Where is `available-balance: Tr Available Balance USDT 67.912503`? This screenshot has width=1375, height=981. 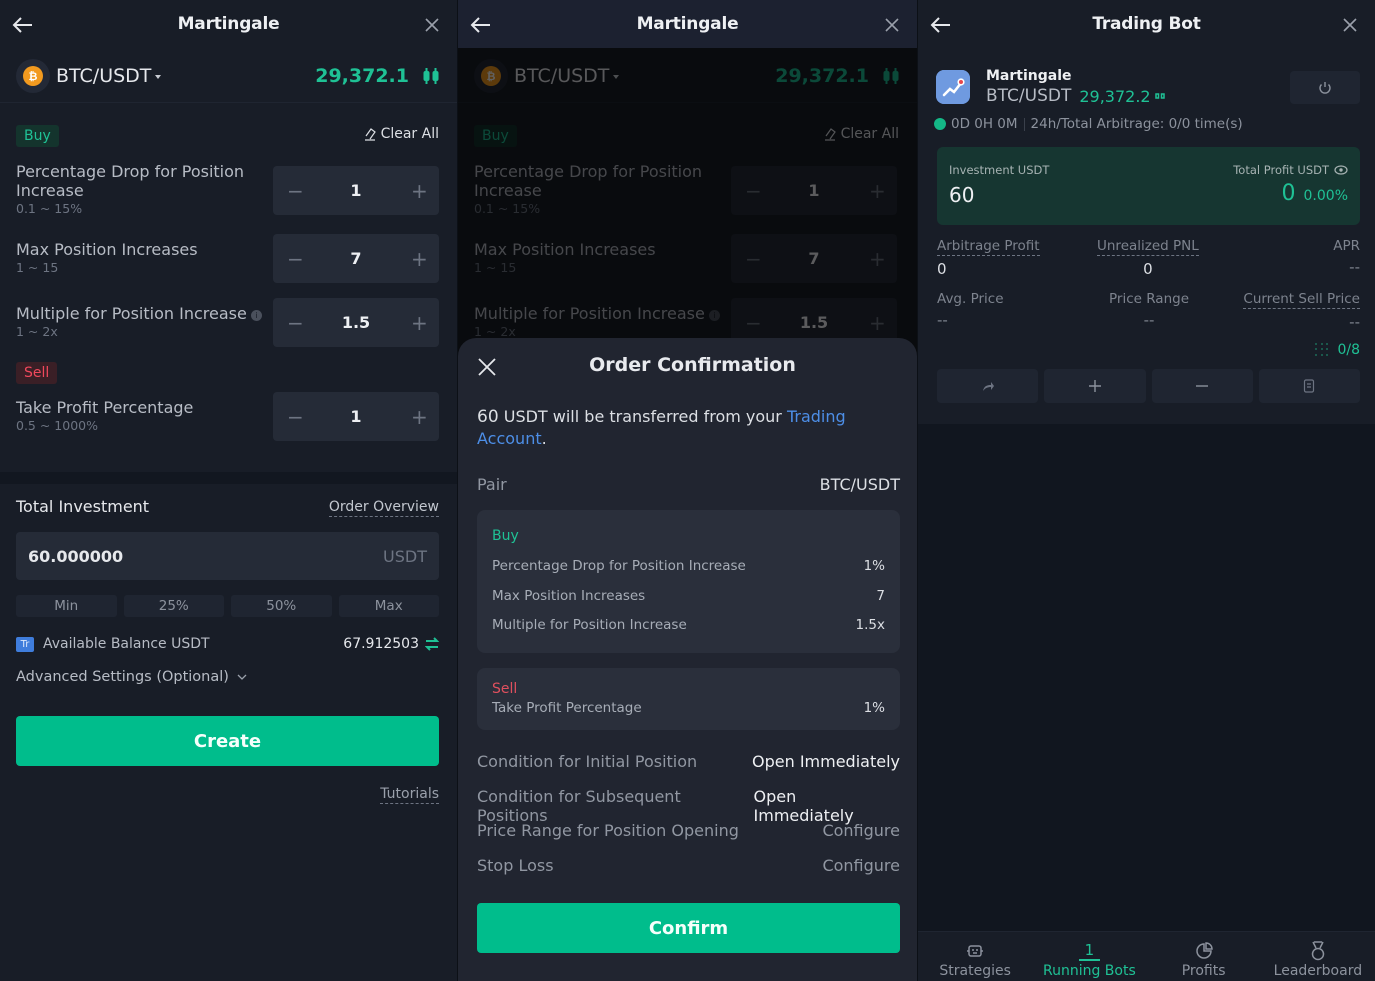
available-balance: Tr Available Balance USDT 67.912503 is located at coordinates (227, 644).